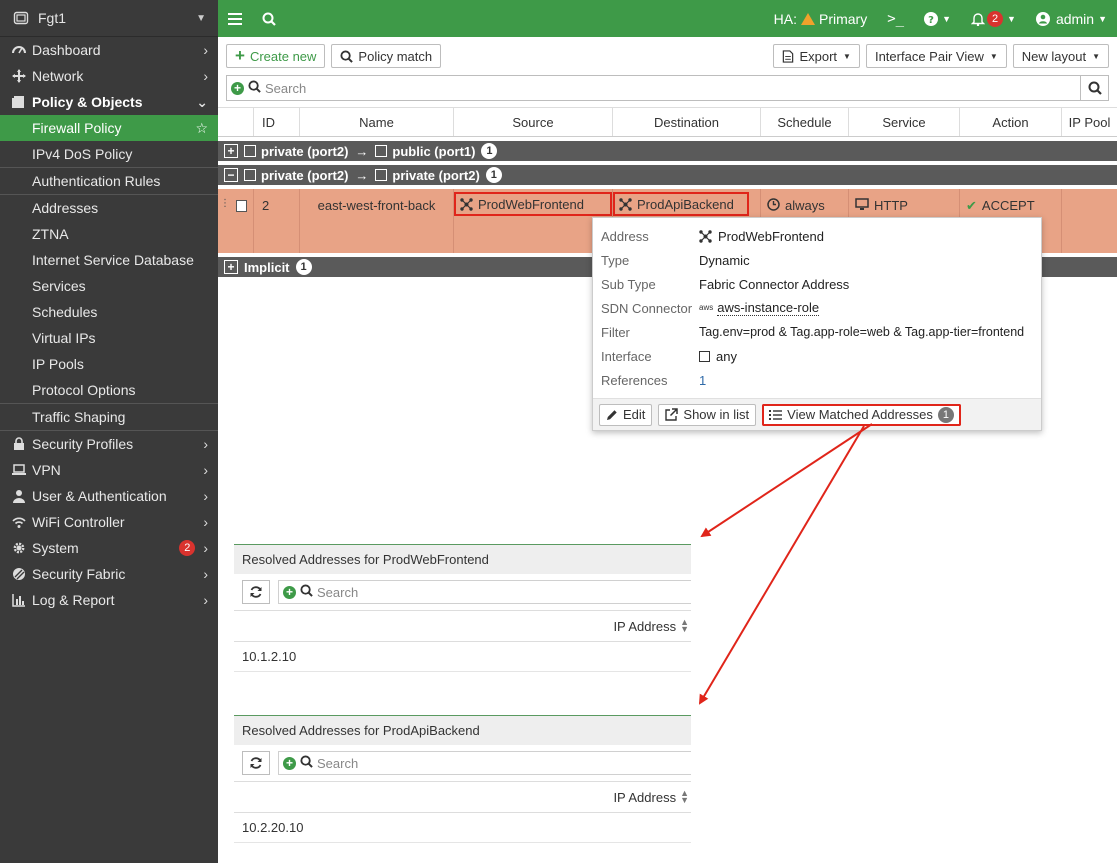 This screenshot has height=863, width=1117. What do you see at coordinates (533, 204) in the screenshot?
I see `source-address-chip: ProdWebFrontend` at bounding box center [533, 204].